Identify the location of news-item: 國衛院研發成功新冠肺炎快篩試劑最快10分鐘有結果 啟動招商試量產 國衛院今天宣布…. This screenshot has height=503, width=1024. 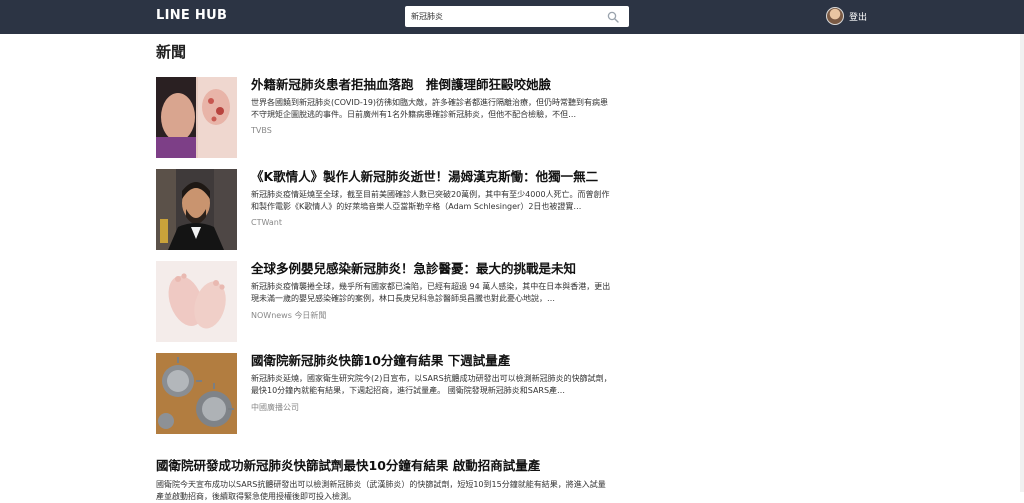
(381, 480).